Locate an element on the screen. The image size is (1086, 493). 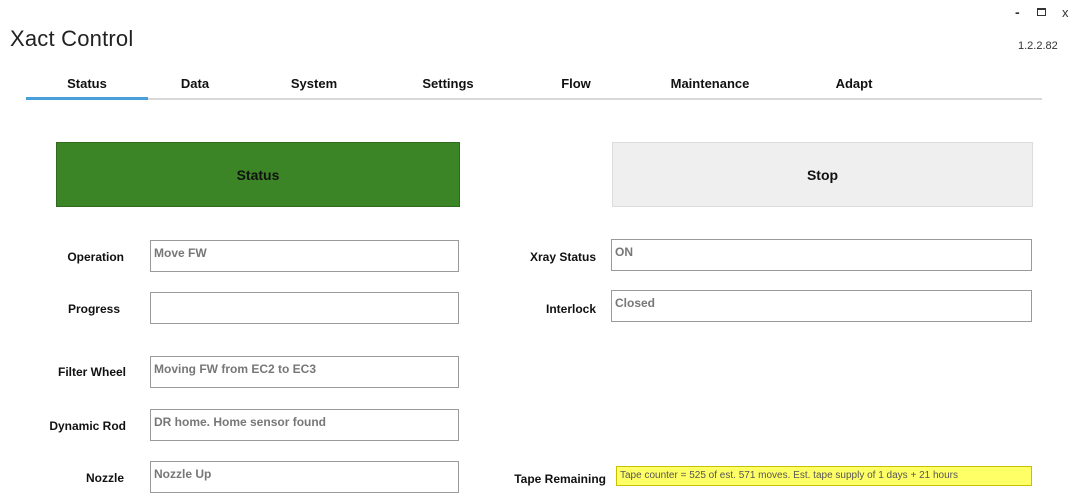
maximize-icon is located at coordinates (1041, 12).